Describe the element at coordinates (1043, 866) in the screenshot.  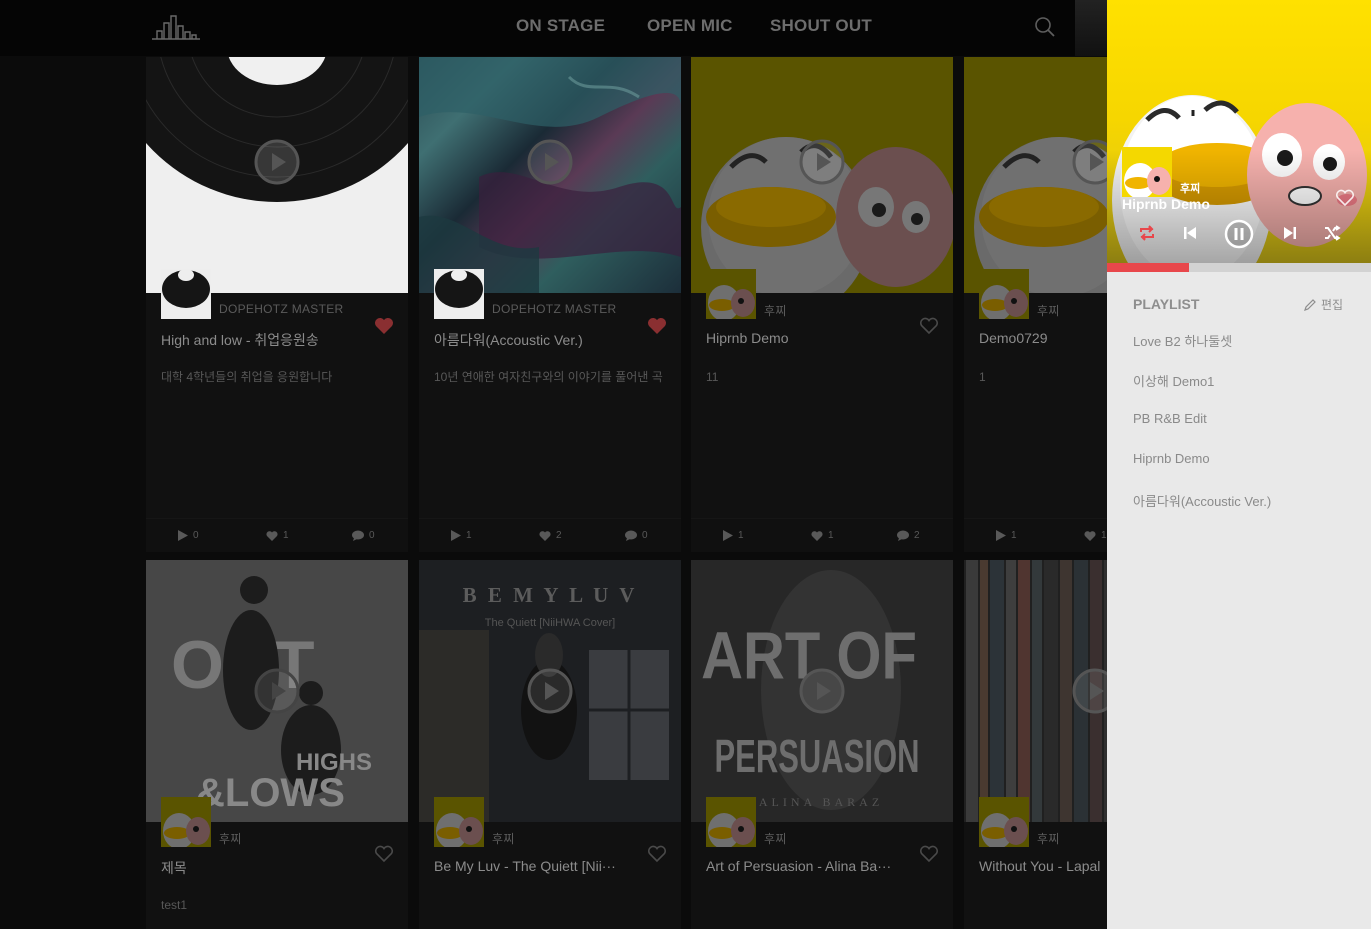
I see `track-title: Without You - Lapal` at that location.